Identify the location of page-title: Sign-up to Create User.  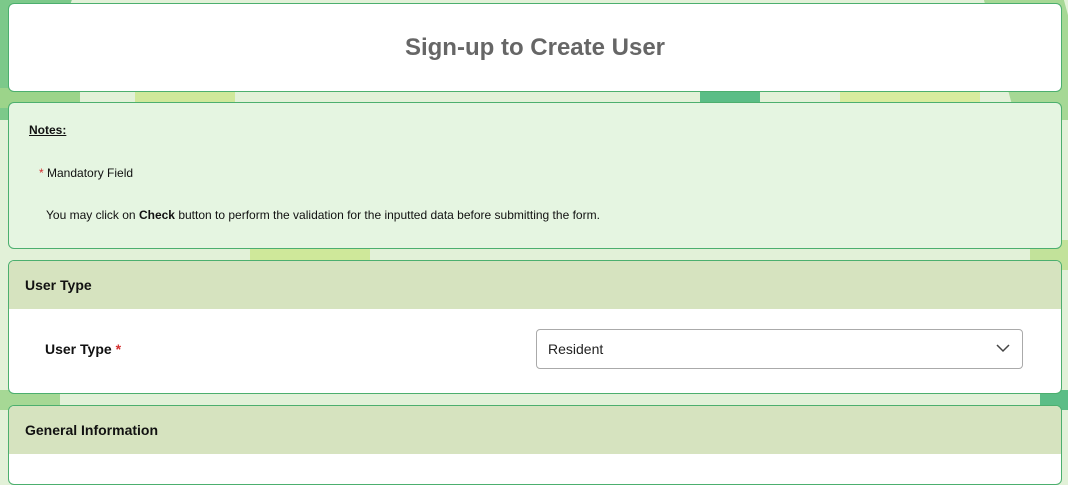
(535, 47).